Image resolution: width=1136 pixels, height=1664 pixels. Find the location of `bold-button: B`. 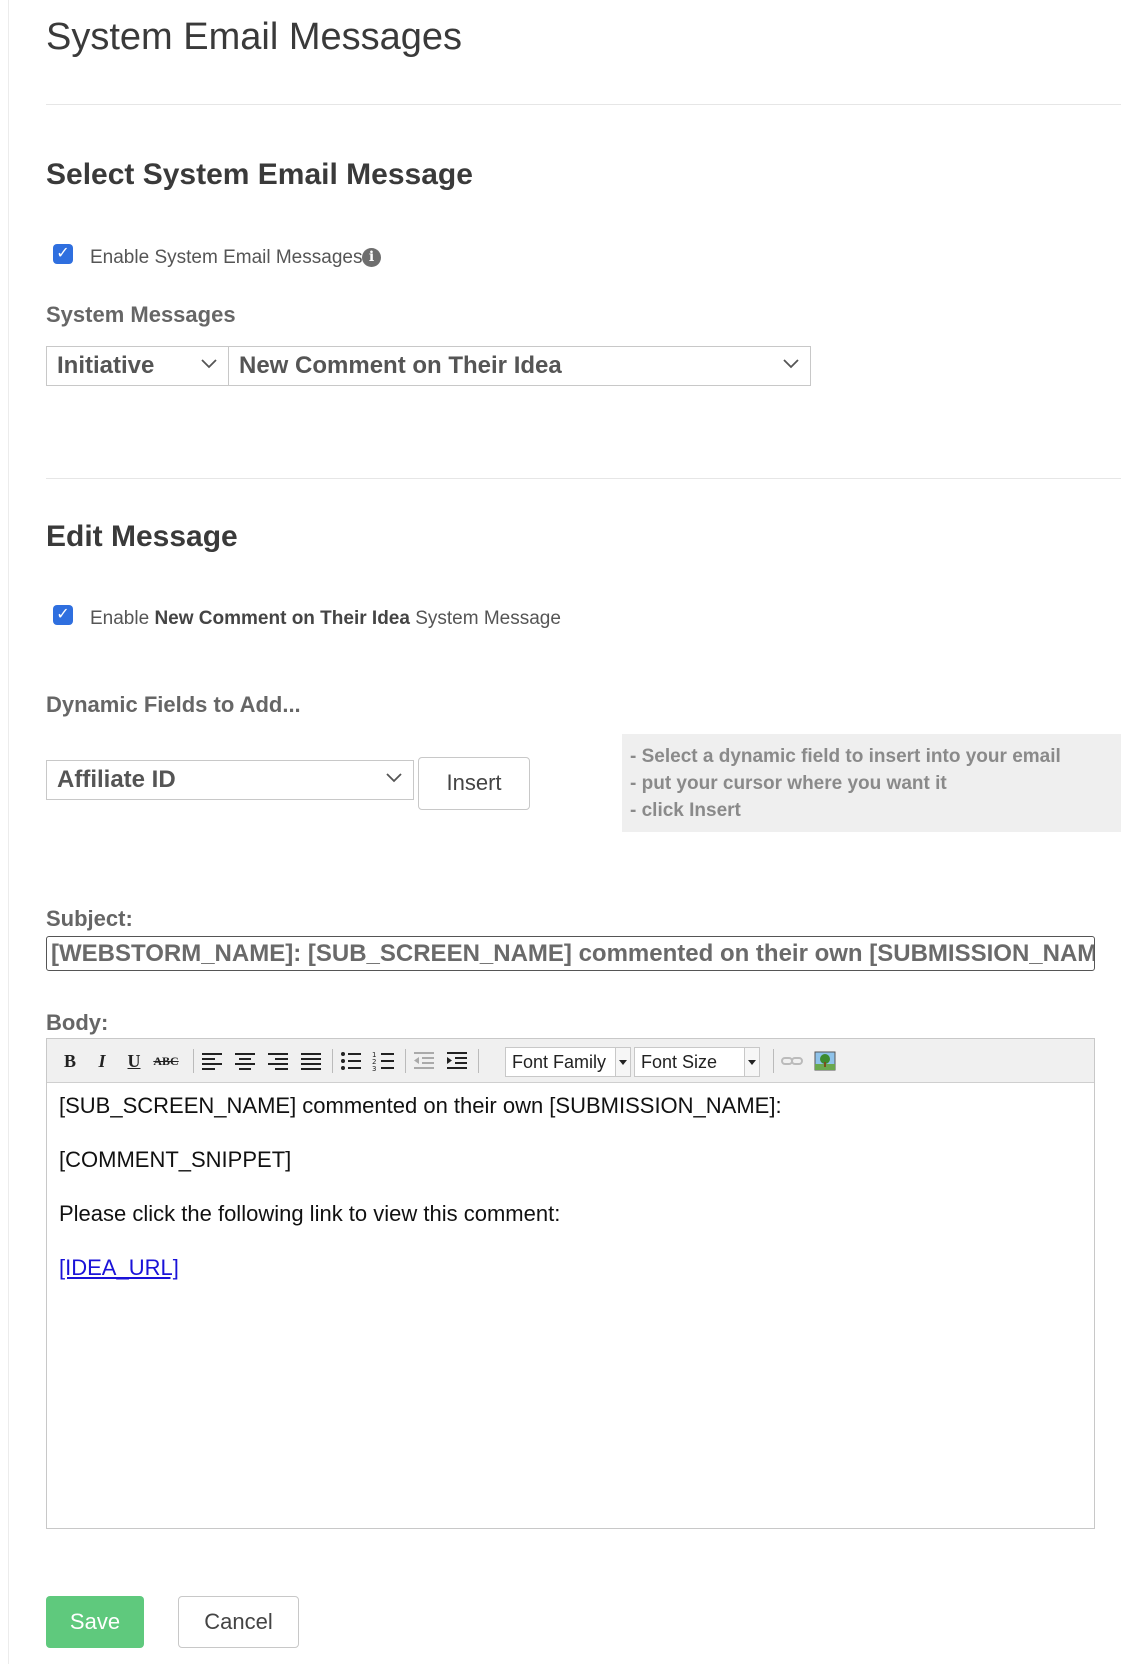

bold-button: B is located at coordinates (70, 1061).